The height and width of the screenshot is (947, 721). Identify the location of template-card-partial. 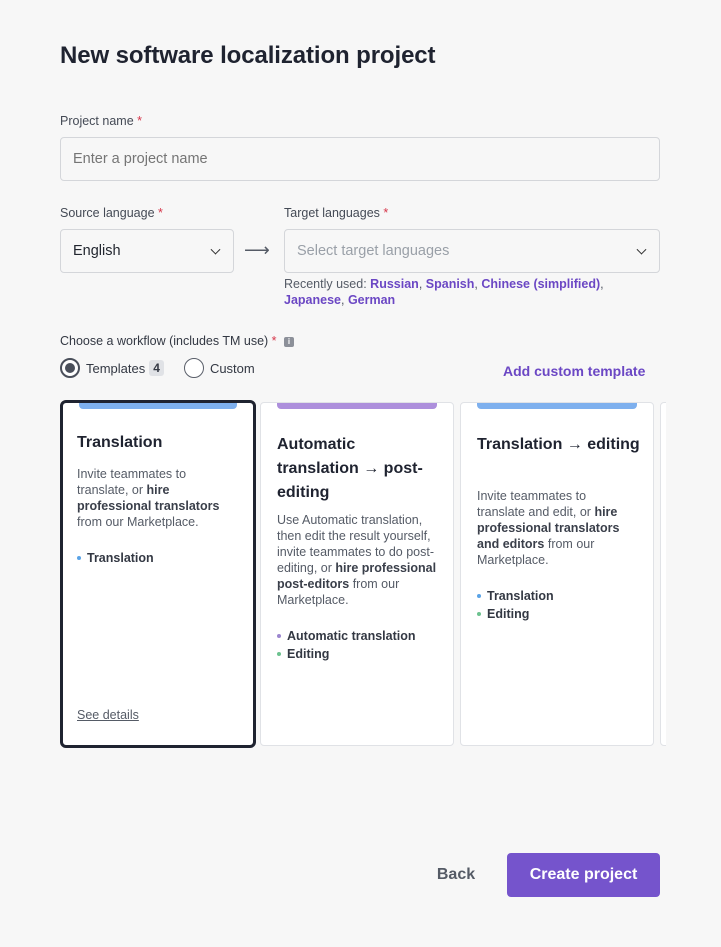
(663, 574).